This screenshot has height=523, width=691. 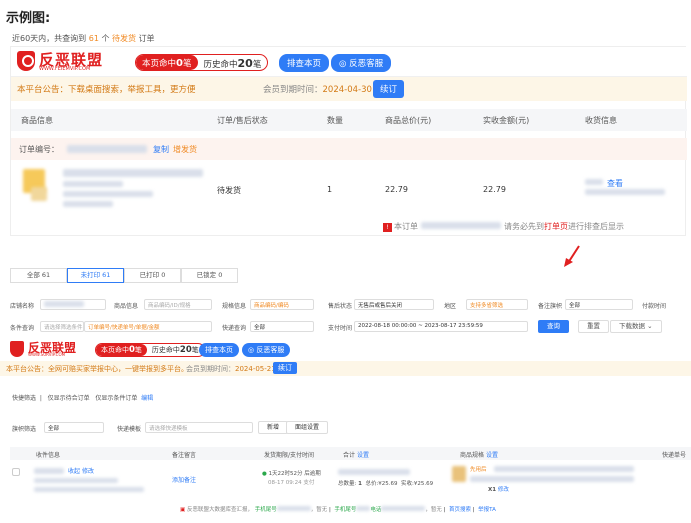 I want to click on remark-flag-select: 全部, so click(x=599, y=304).